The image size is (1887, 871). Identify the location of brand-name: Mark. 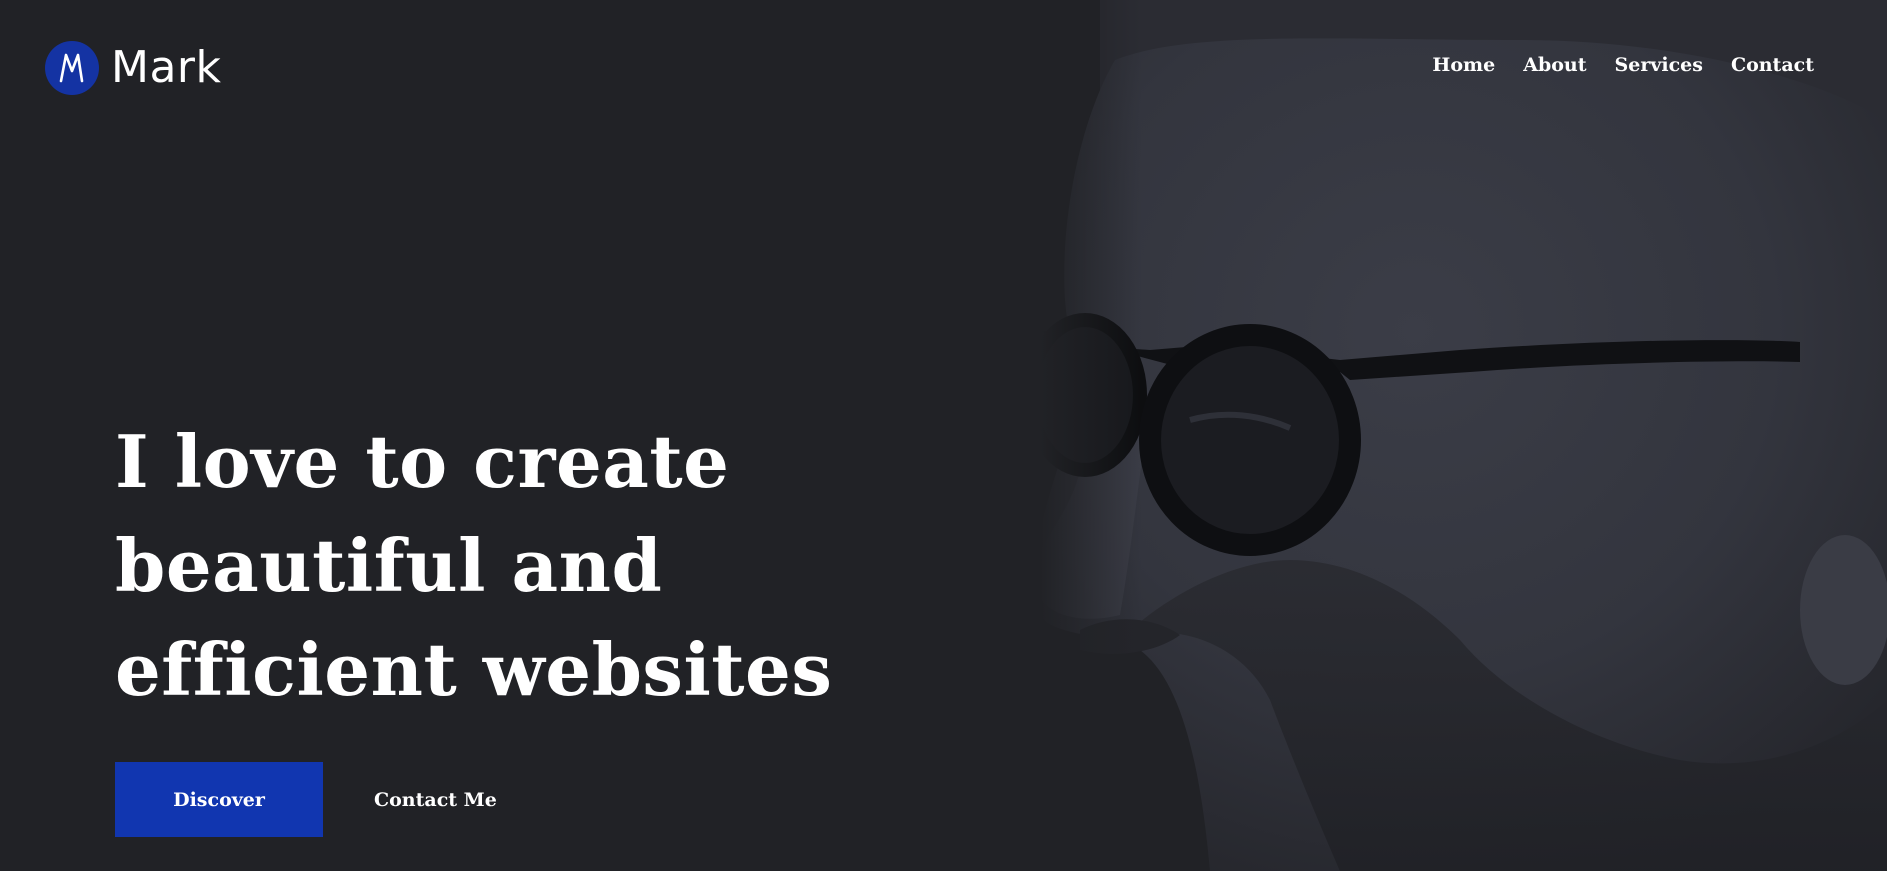
(166, 67).